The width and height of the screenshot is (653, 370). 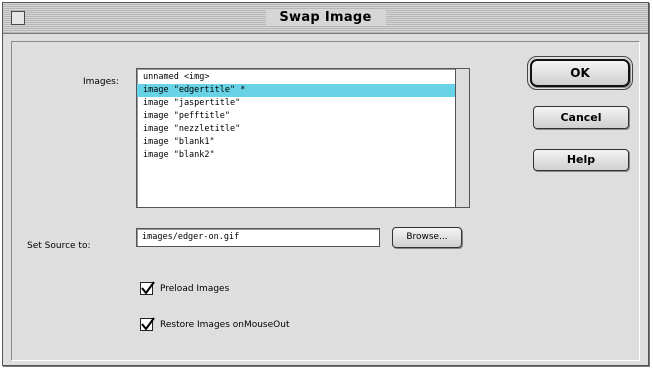 I want to click on list-item: image "blank2", so click(x=296, y=155).